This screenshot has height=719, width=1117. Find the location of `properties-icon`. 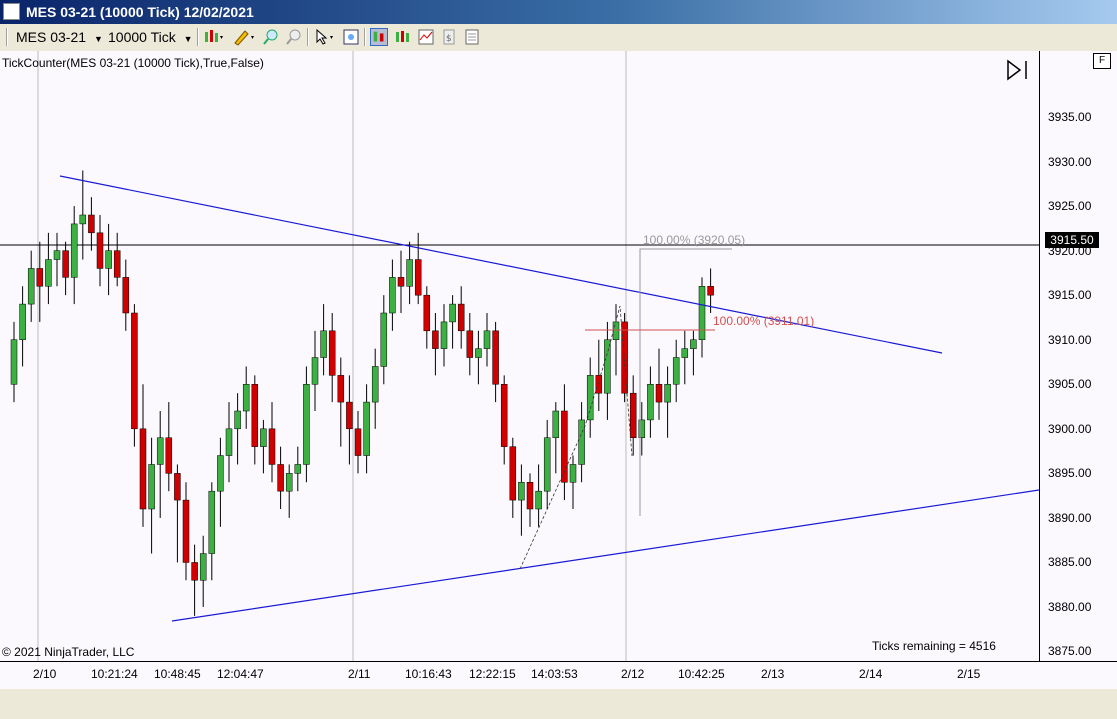

properties-icon is located at coordinates (351, 37).